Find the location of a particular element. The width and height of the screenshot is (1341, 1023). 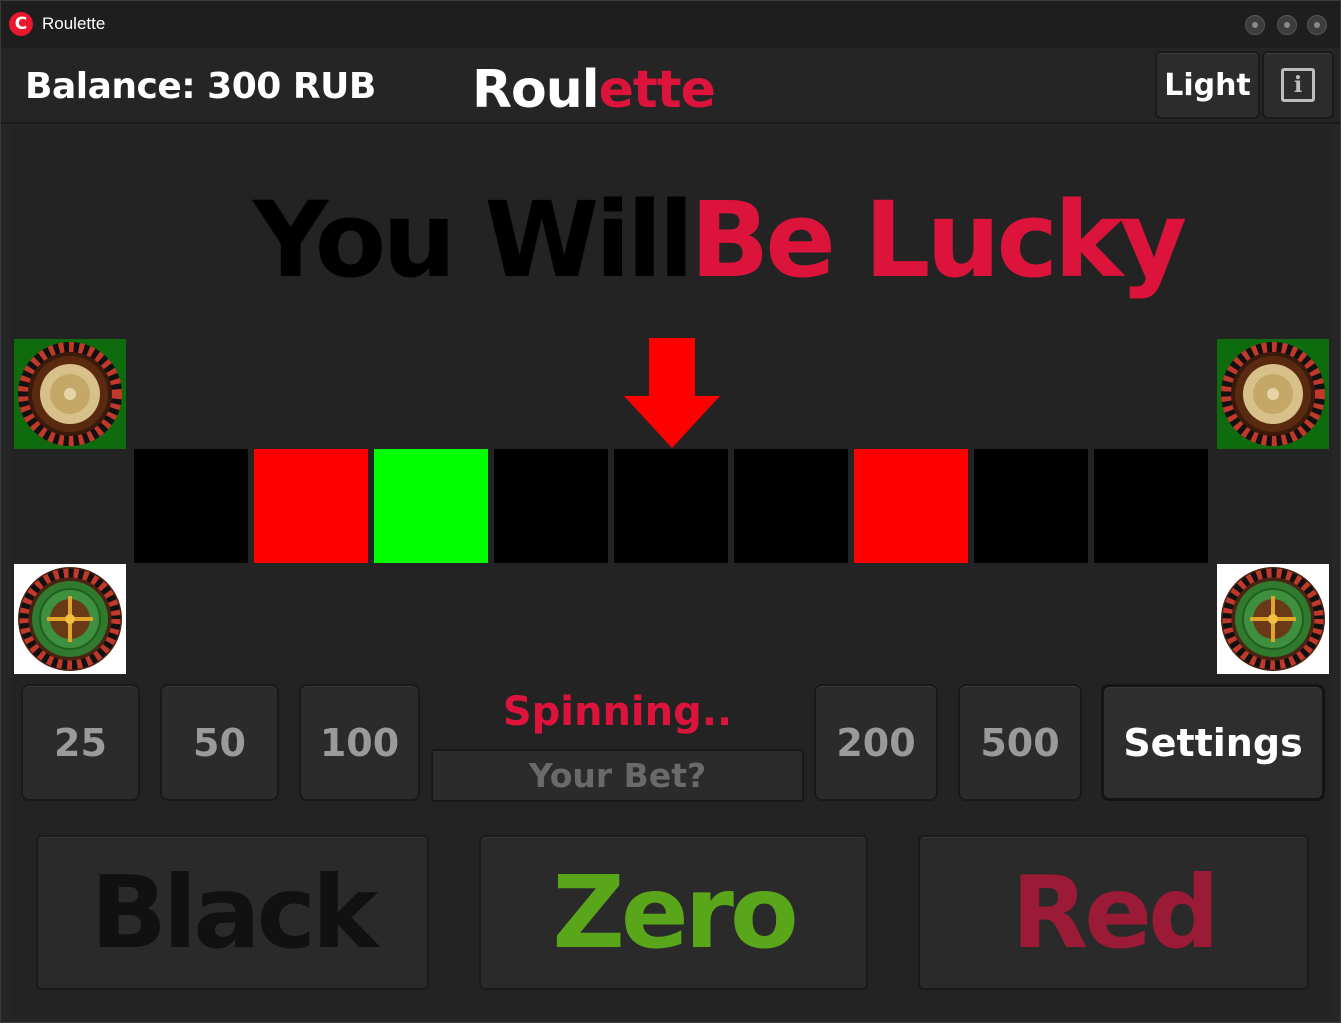

logo-text-white: Roul is located at coordinates (536, 90).